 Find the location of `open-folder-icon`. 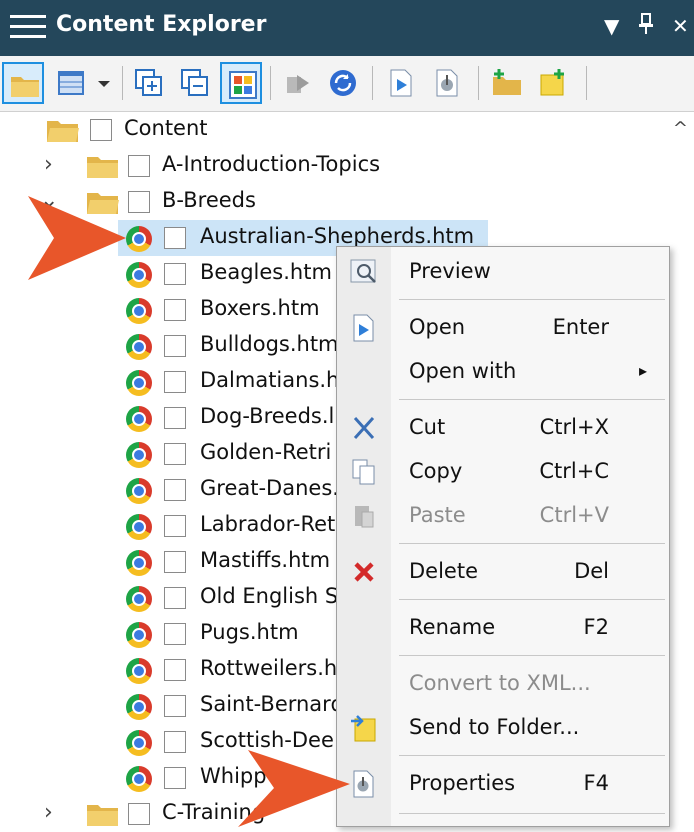

open-folder-icon is located at coordinates (23, 83).